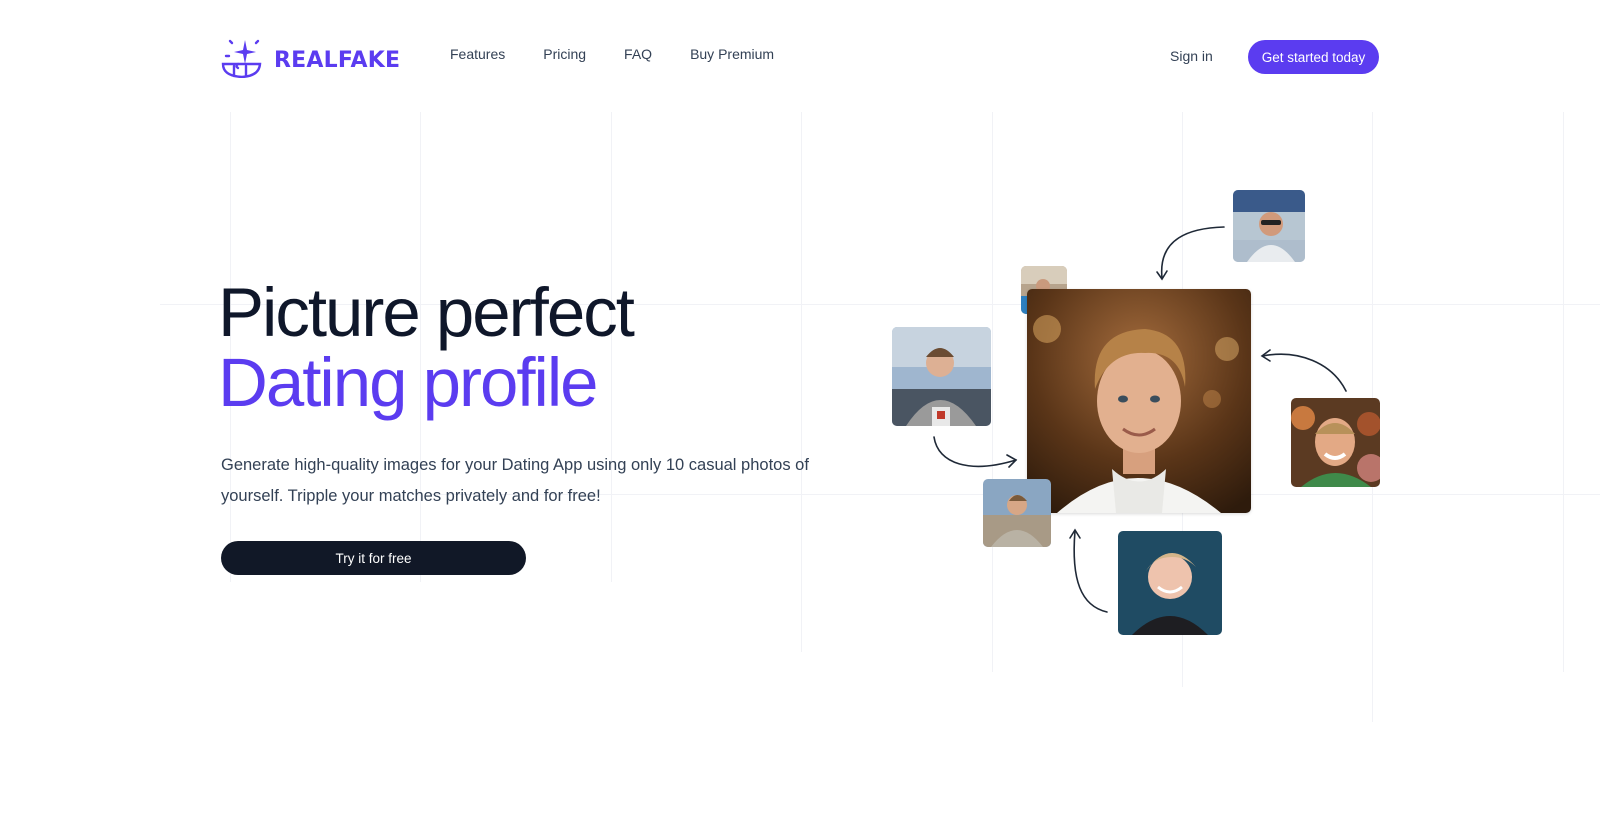  Describe the element at coordinates (1170, 583) in the screenshot. I see `photo-bottom` at that location.